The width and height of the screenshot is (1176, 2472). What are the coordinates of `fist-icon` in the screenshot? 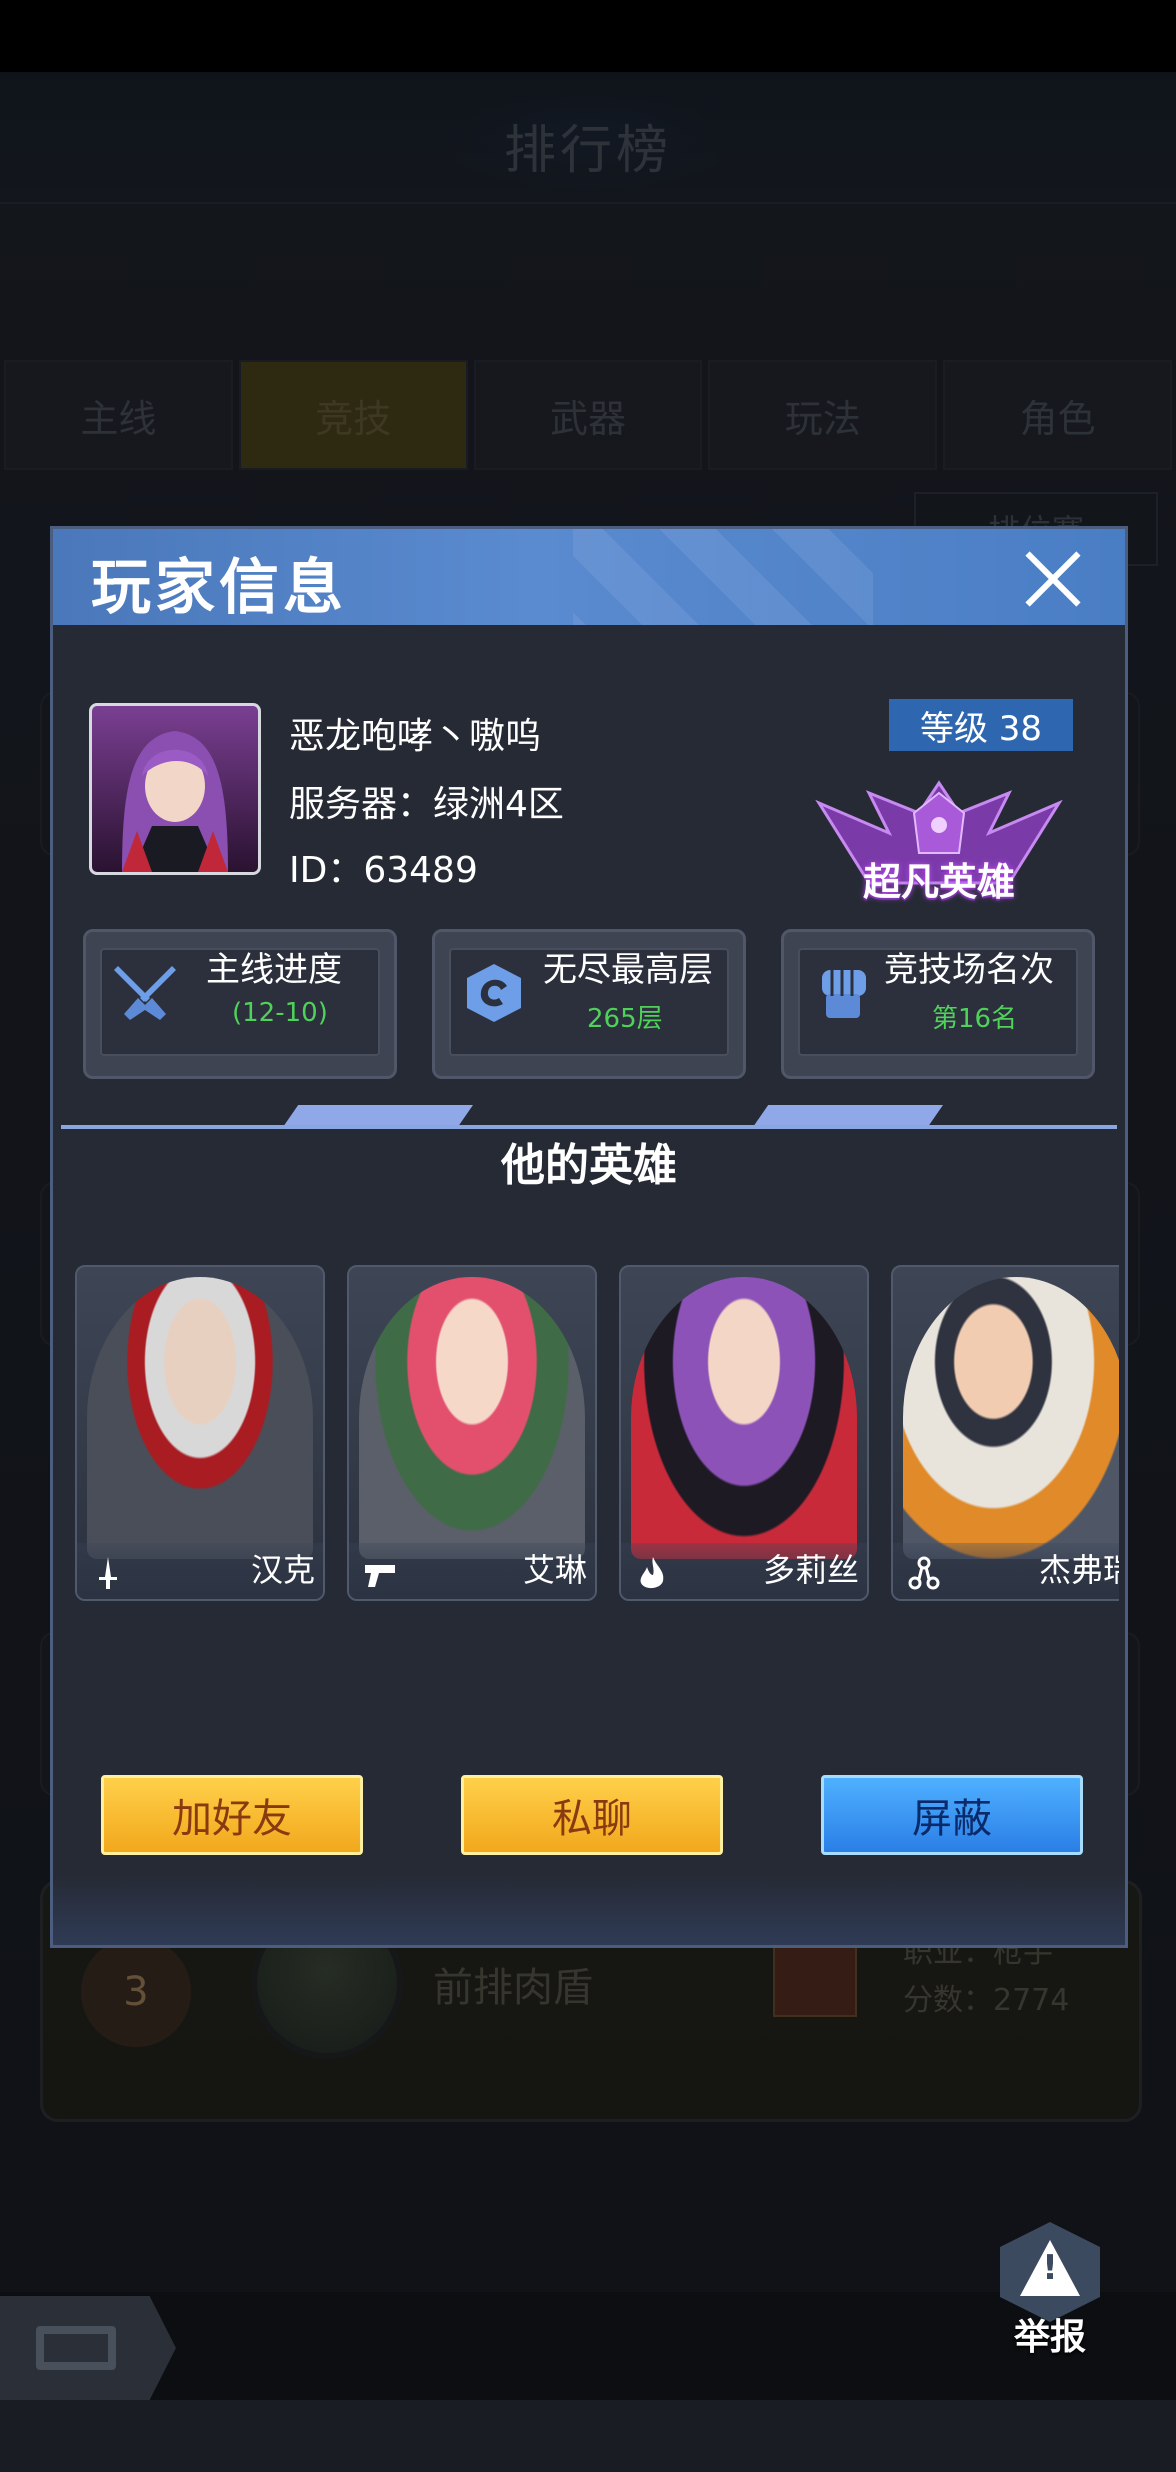 It's located at (844, 994).